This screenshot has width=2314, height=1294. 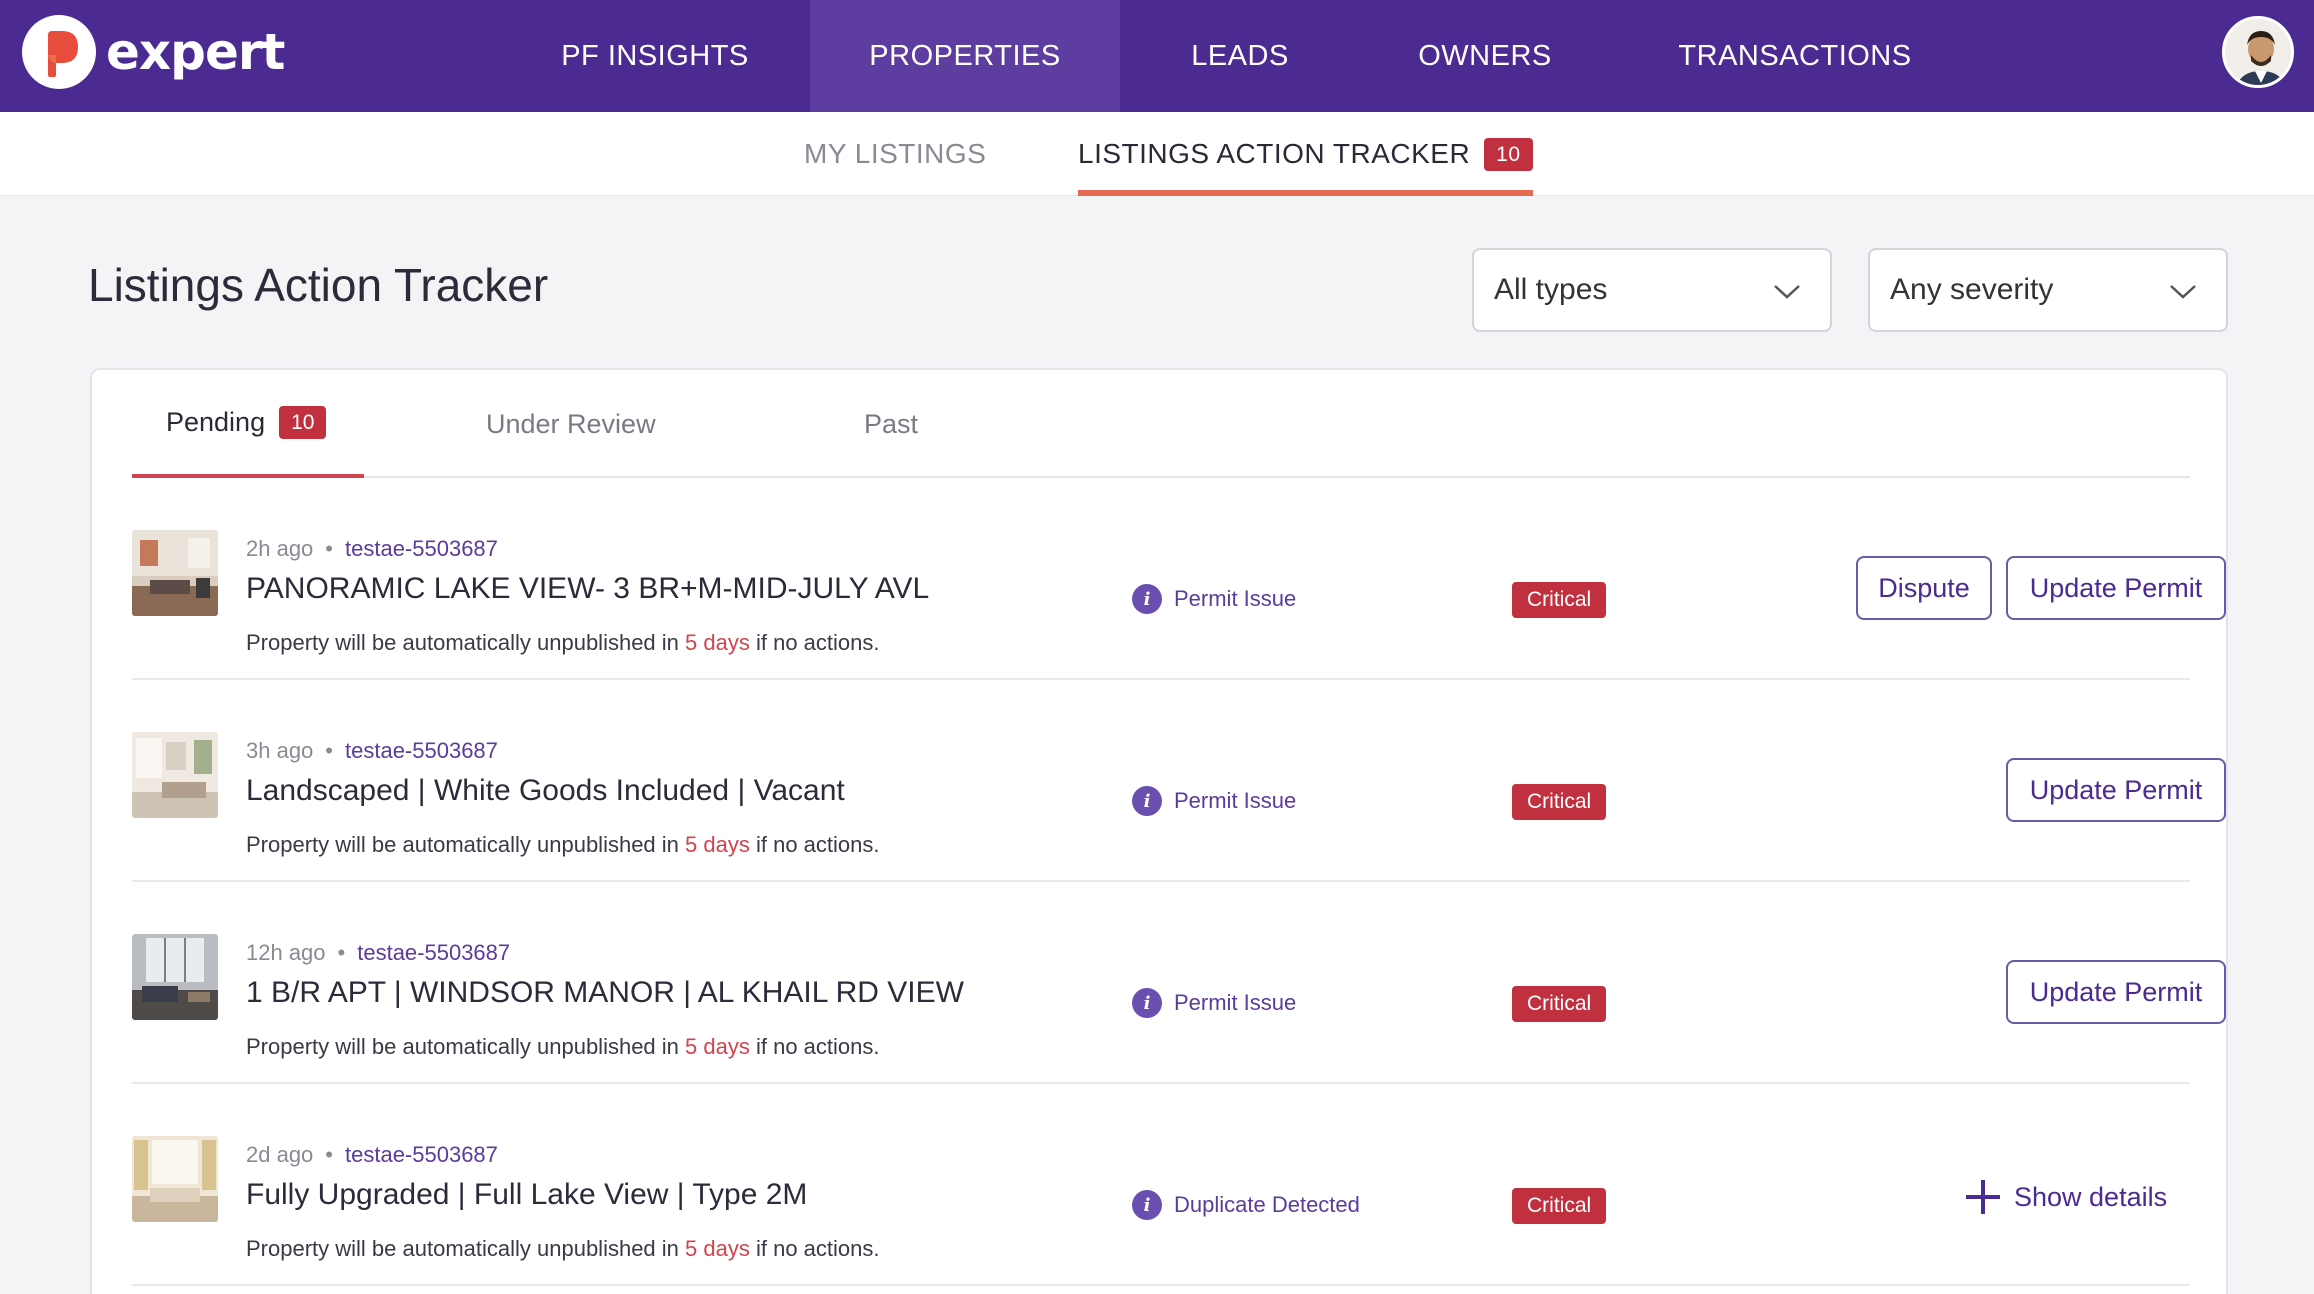 I want to click on tab-past: Past, so click(x=891, y=424).